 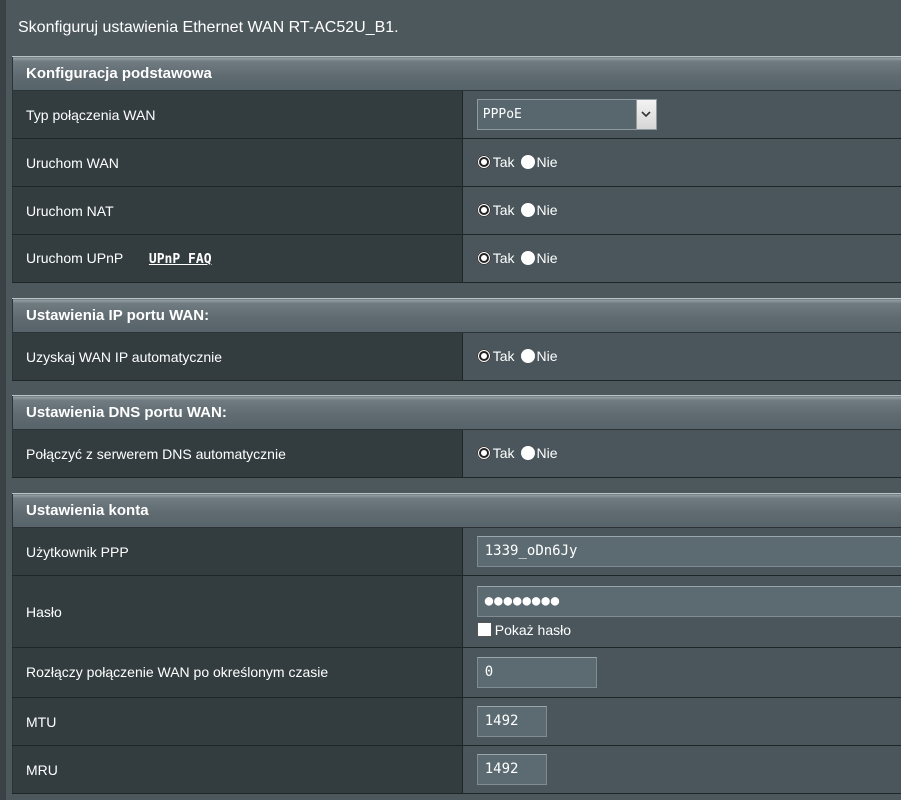 I want to click on mtu-input: 1492, so click(x=511, y=721).